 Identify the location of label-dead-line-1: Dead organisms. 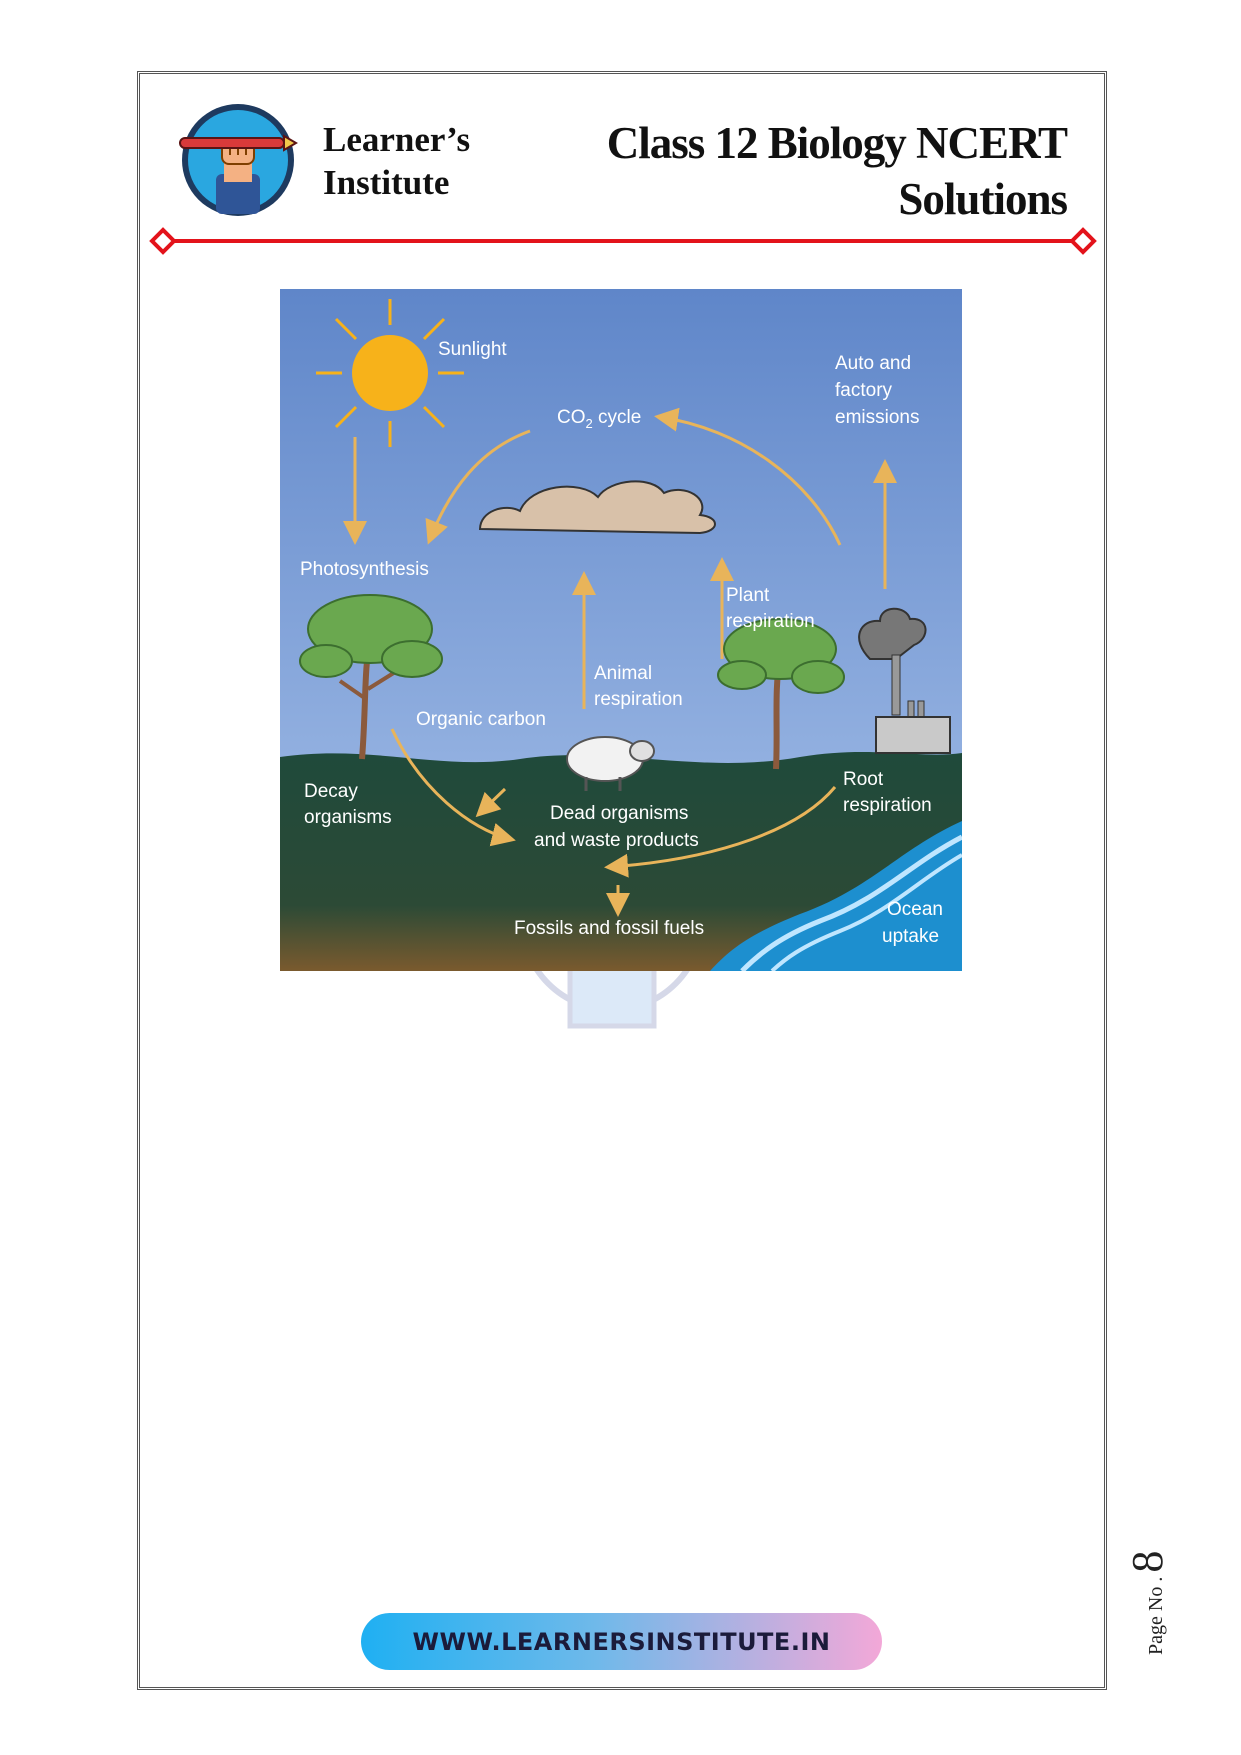
(619, 813).